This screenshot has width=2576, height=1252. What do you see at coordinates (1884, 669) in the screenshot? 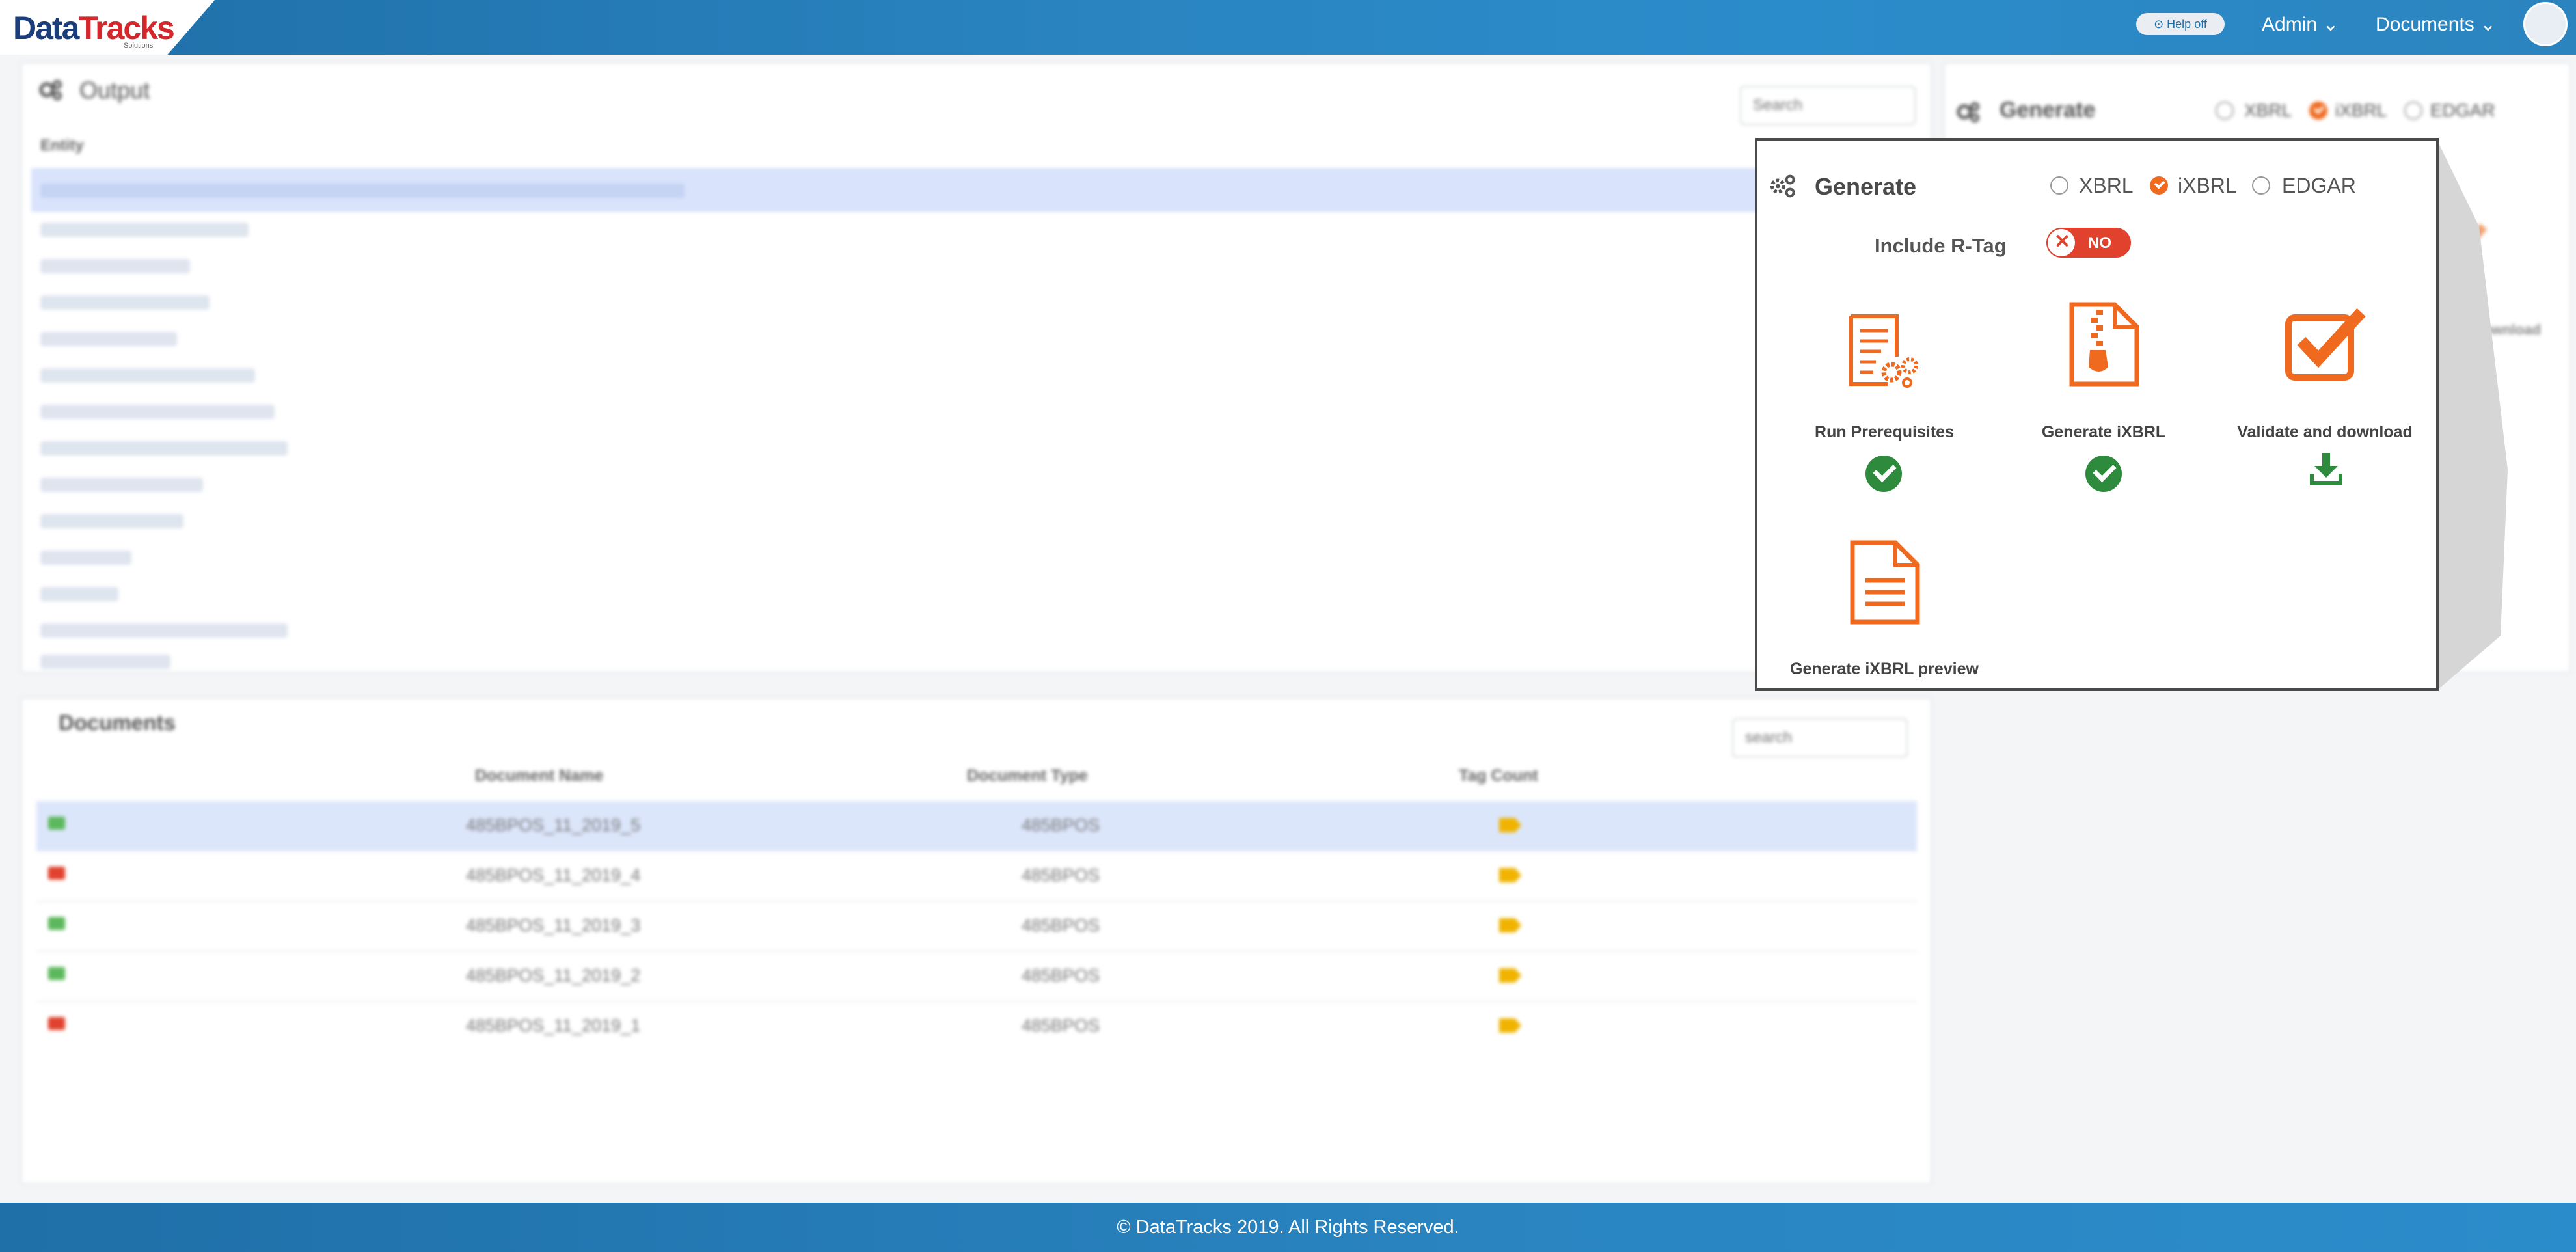
I see `generate-ixbrl-preview-label: Generate iXBRL preview` at bounding box center [1884, 669].